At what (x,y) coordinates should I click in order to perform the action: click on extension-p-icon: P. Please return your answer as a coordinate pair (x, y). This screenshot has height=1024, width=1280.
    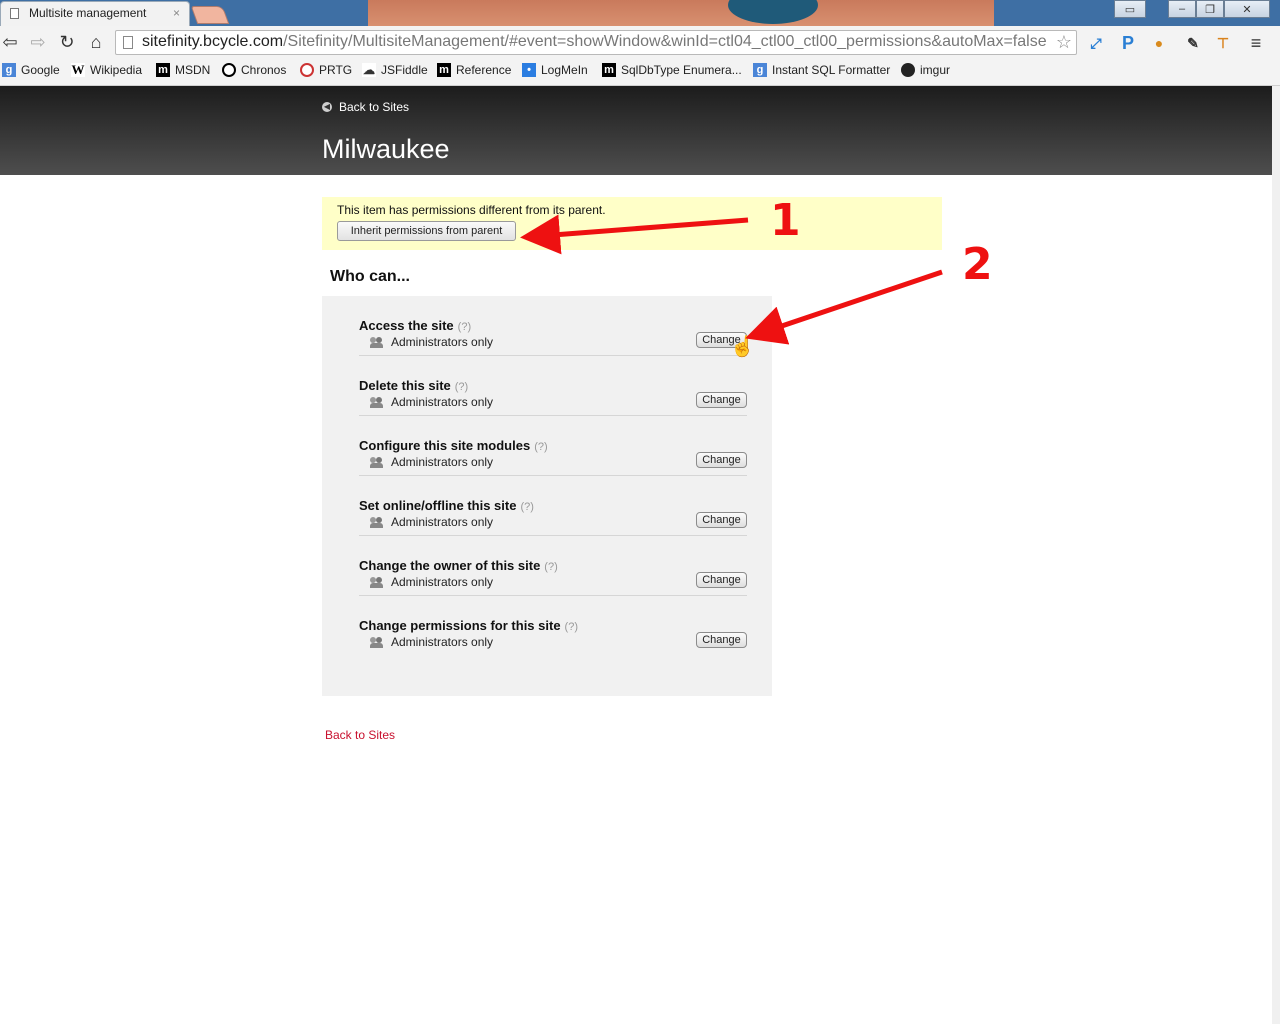
    Looking at the image, I should click on (1128, 43).